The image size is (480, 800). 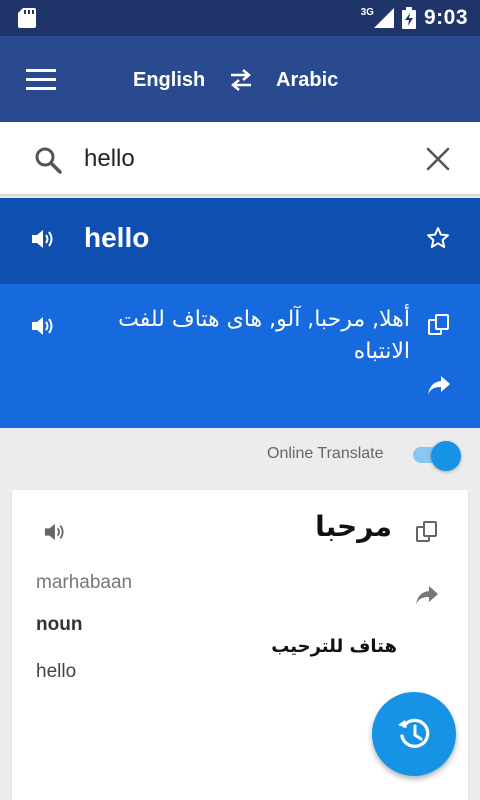 What do you see at coordinates (445, 17) in the screenshot?
I see `clock: 9:03` at bounding box center [445, 17].